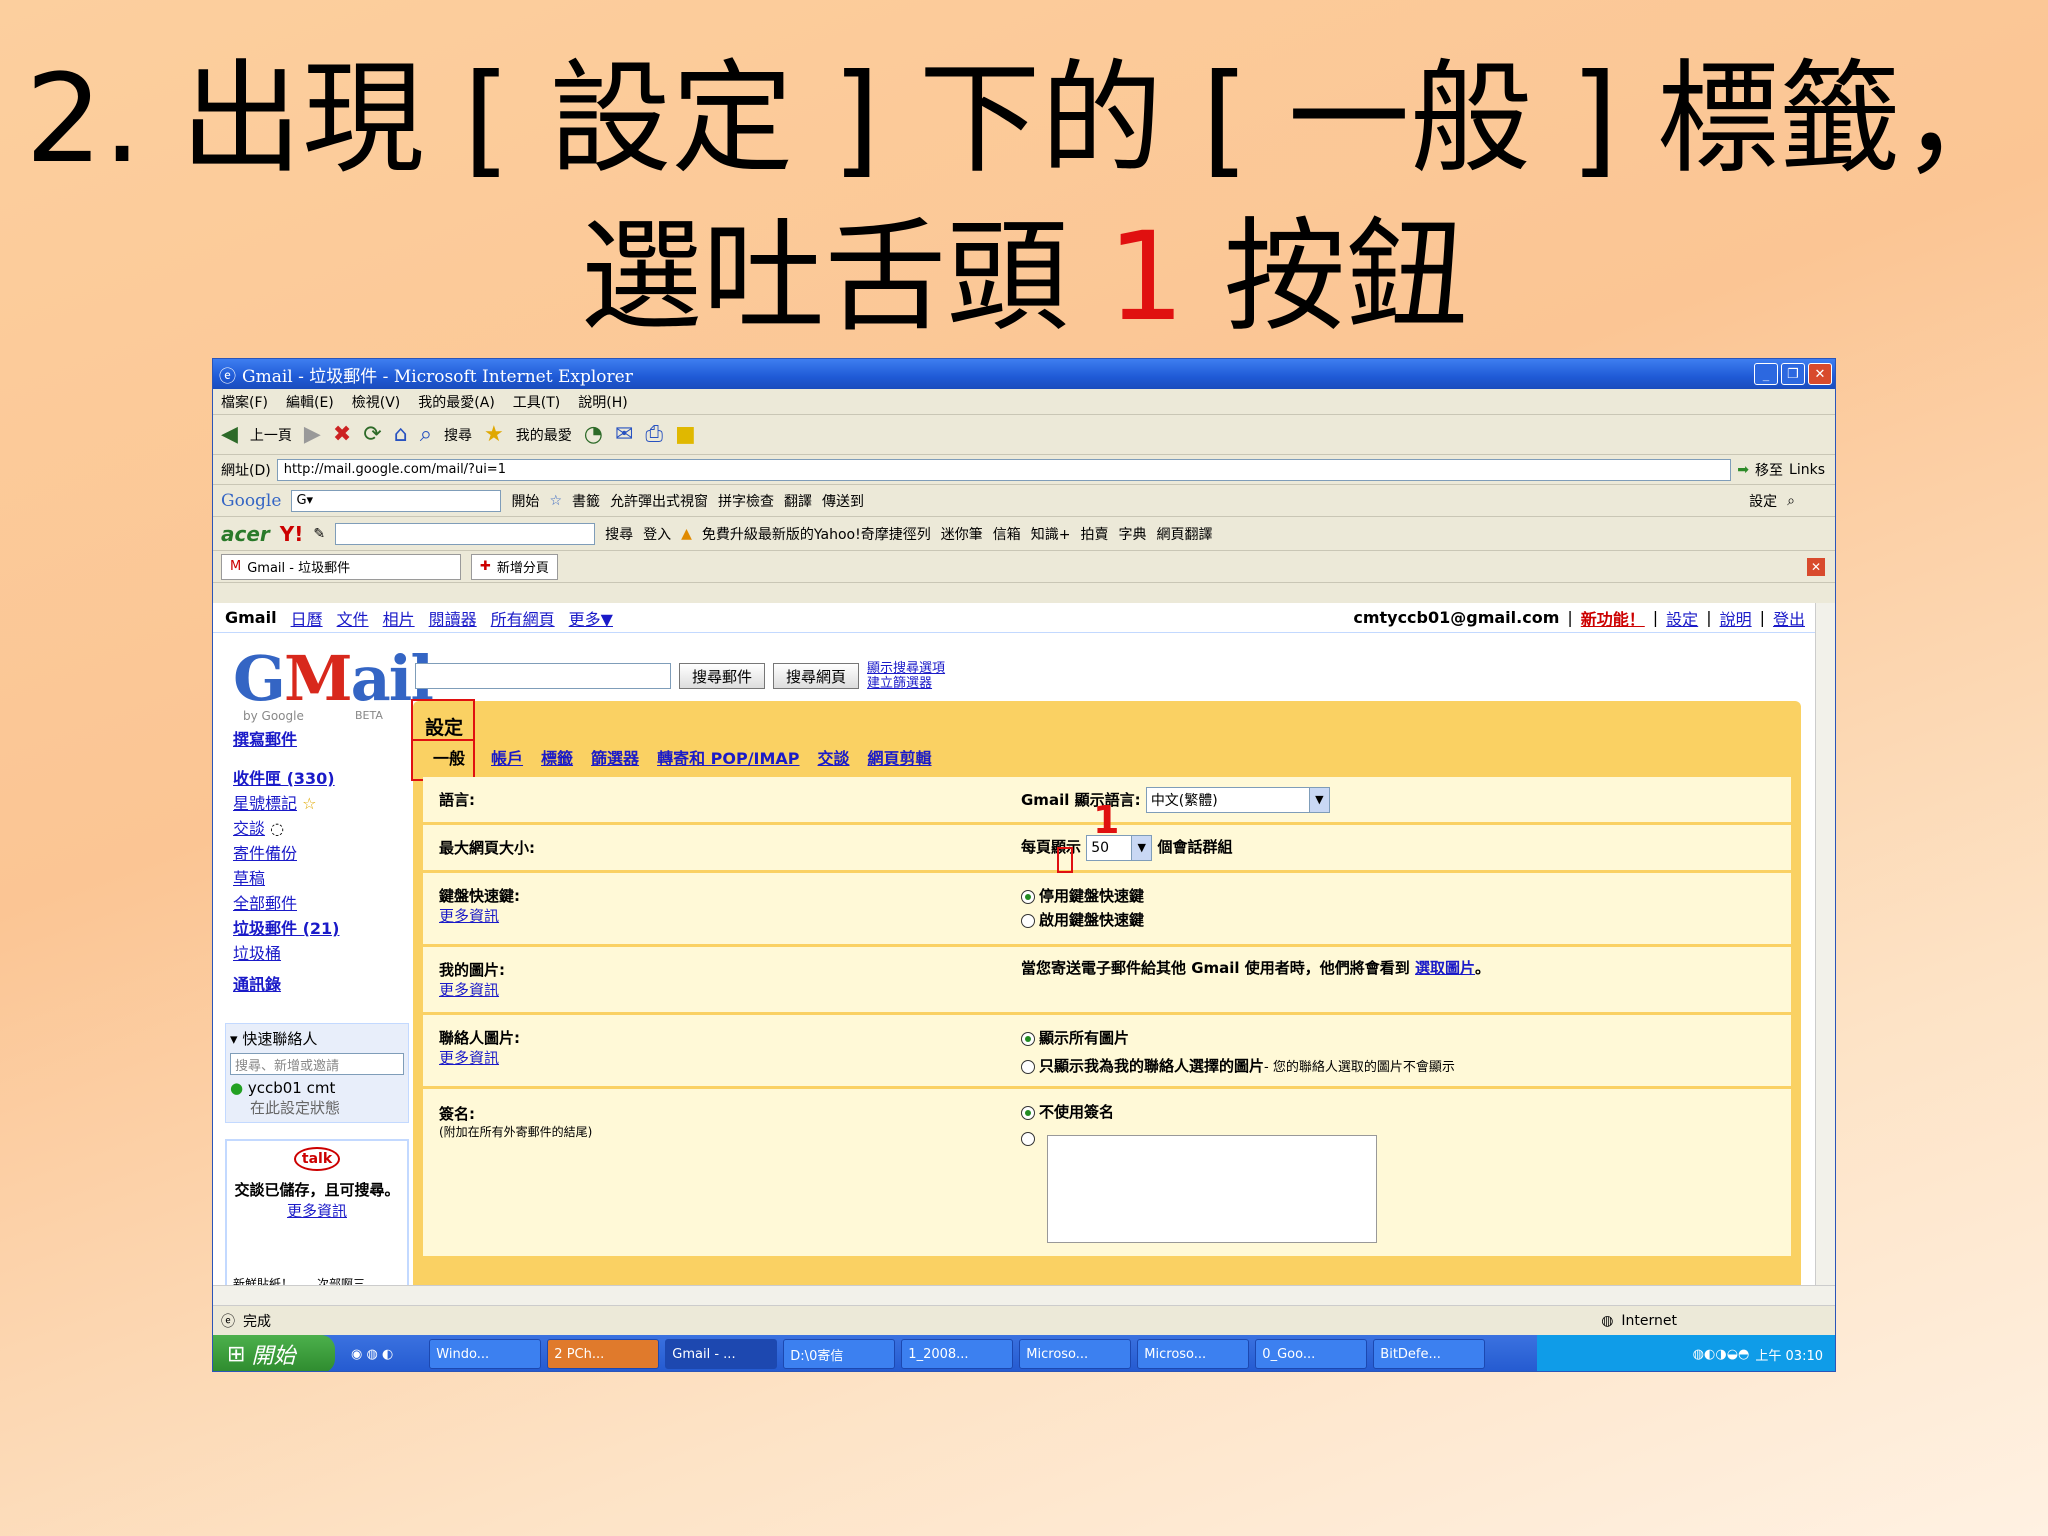 The width and height of the screenshot is (2048, 1536). What do you see at coordinates (465, 533) in the screenshot?
I see `yahoo-search-input` at bounding box center [465, 533].